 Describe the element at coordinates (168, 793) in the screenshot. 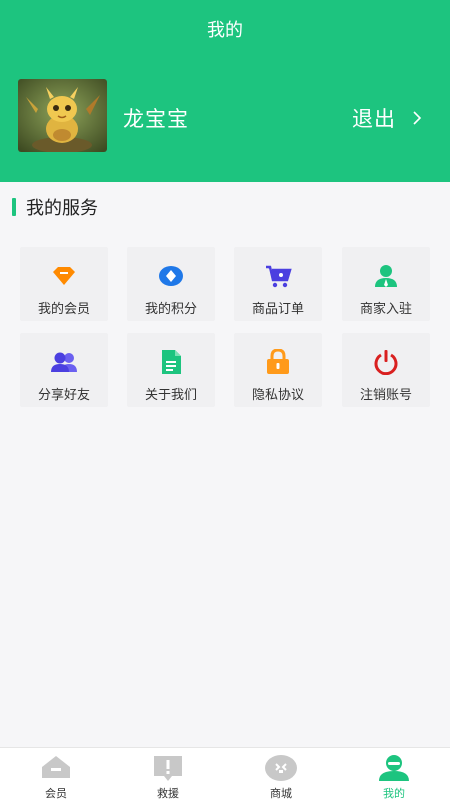

I see `tab-label: 救援` at that location.